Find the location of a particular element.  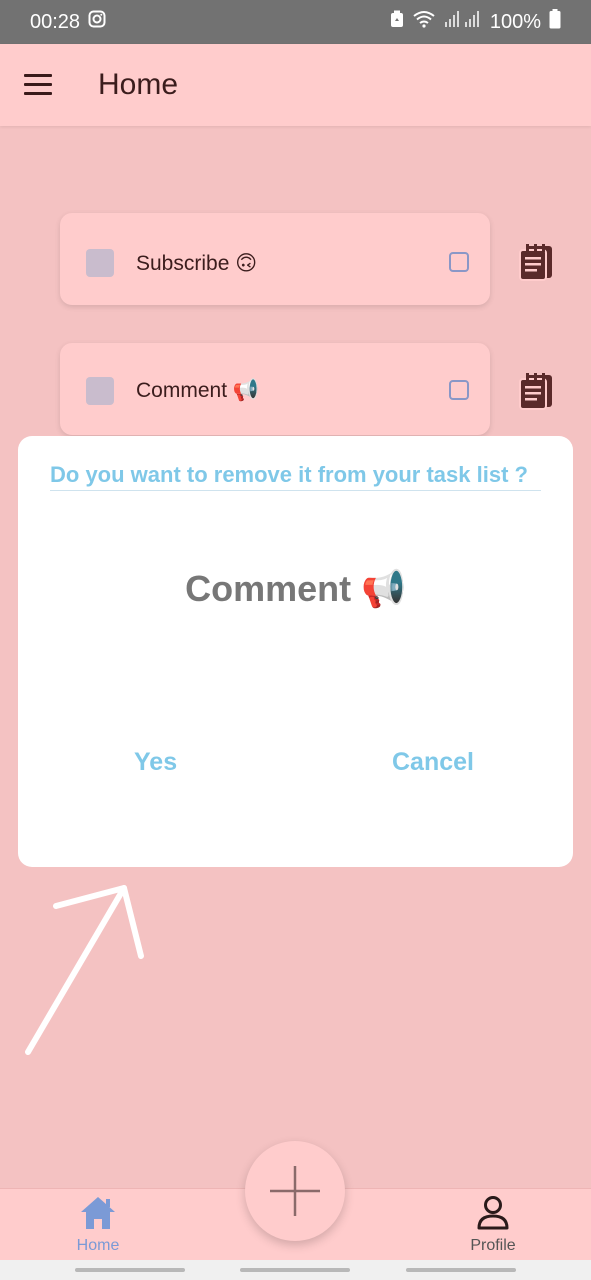

gesture-bar is located at coordinates (295, 1270).